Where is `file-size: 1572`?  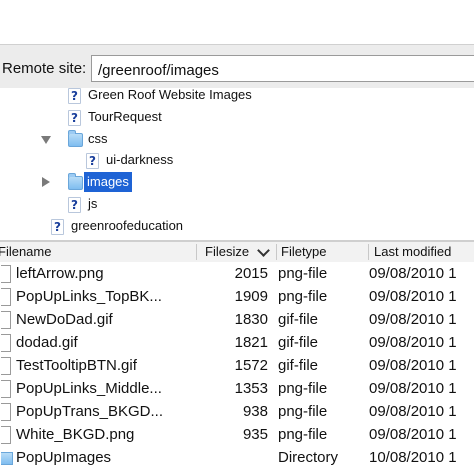 file-size: 1572 is located at coordinates (251, 365).